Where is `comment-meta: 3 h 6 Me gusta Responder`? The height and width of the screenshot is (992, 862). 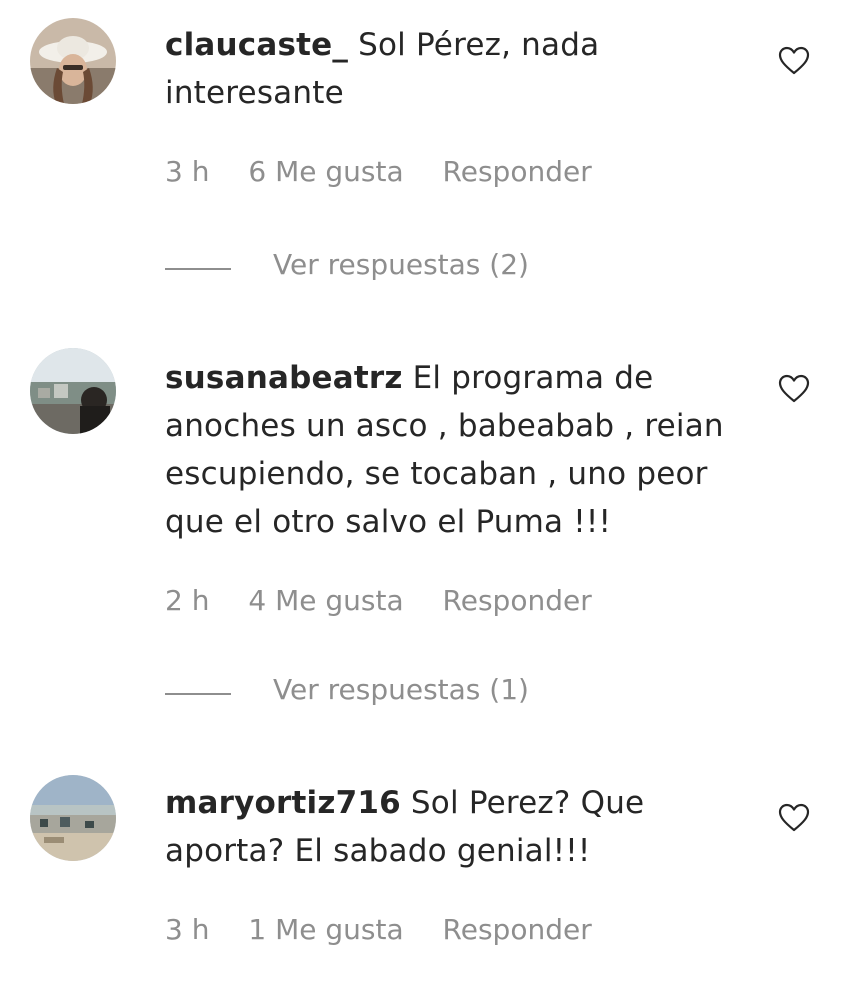 comment-meta: 3 h 6 Me gusta Responder is located at coordinates (393, 171).